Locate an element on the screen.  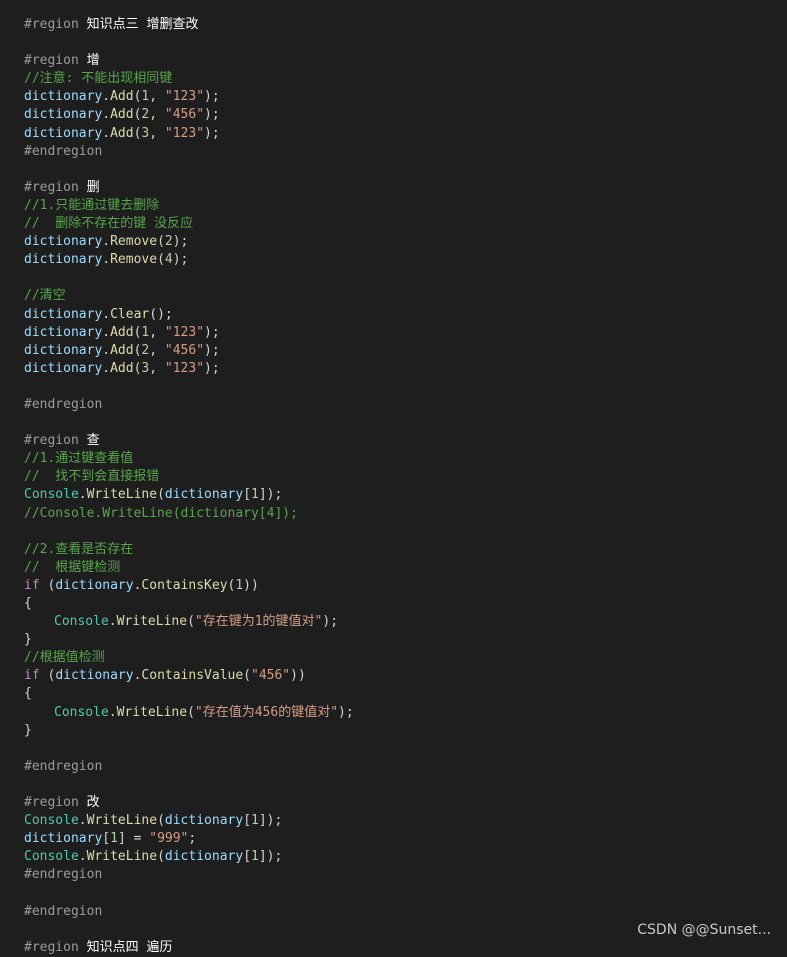
method-token: ContainsKey is located at coordinates (184, 585).